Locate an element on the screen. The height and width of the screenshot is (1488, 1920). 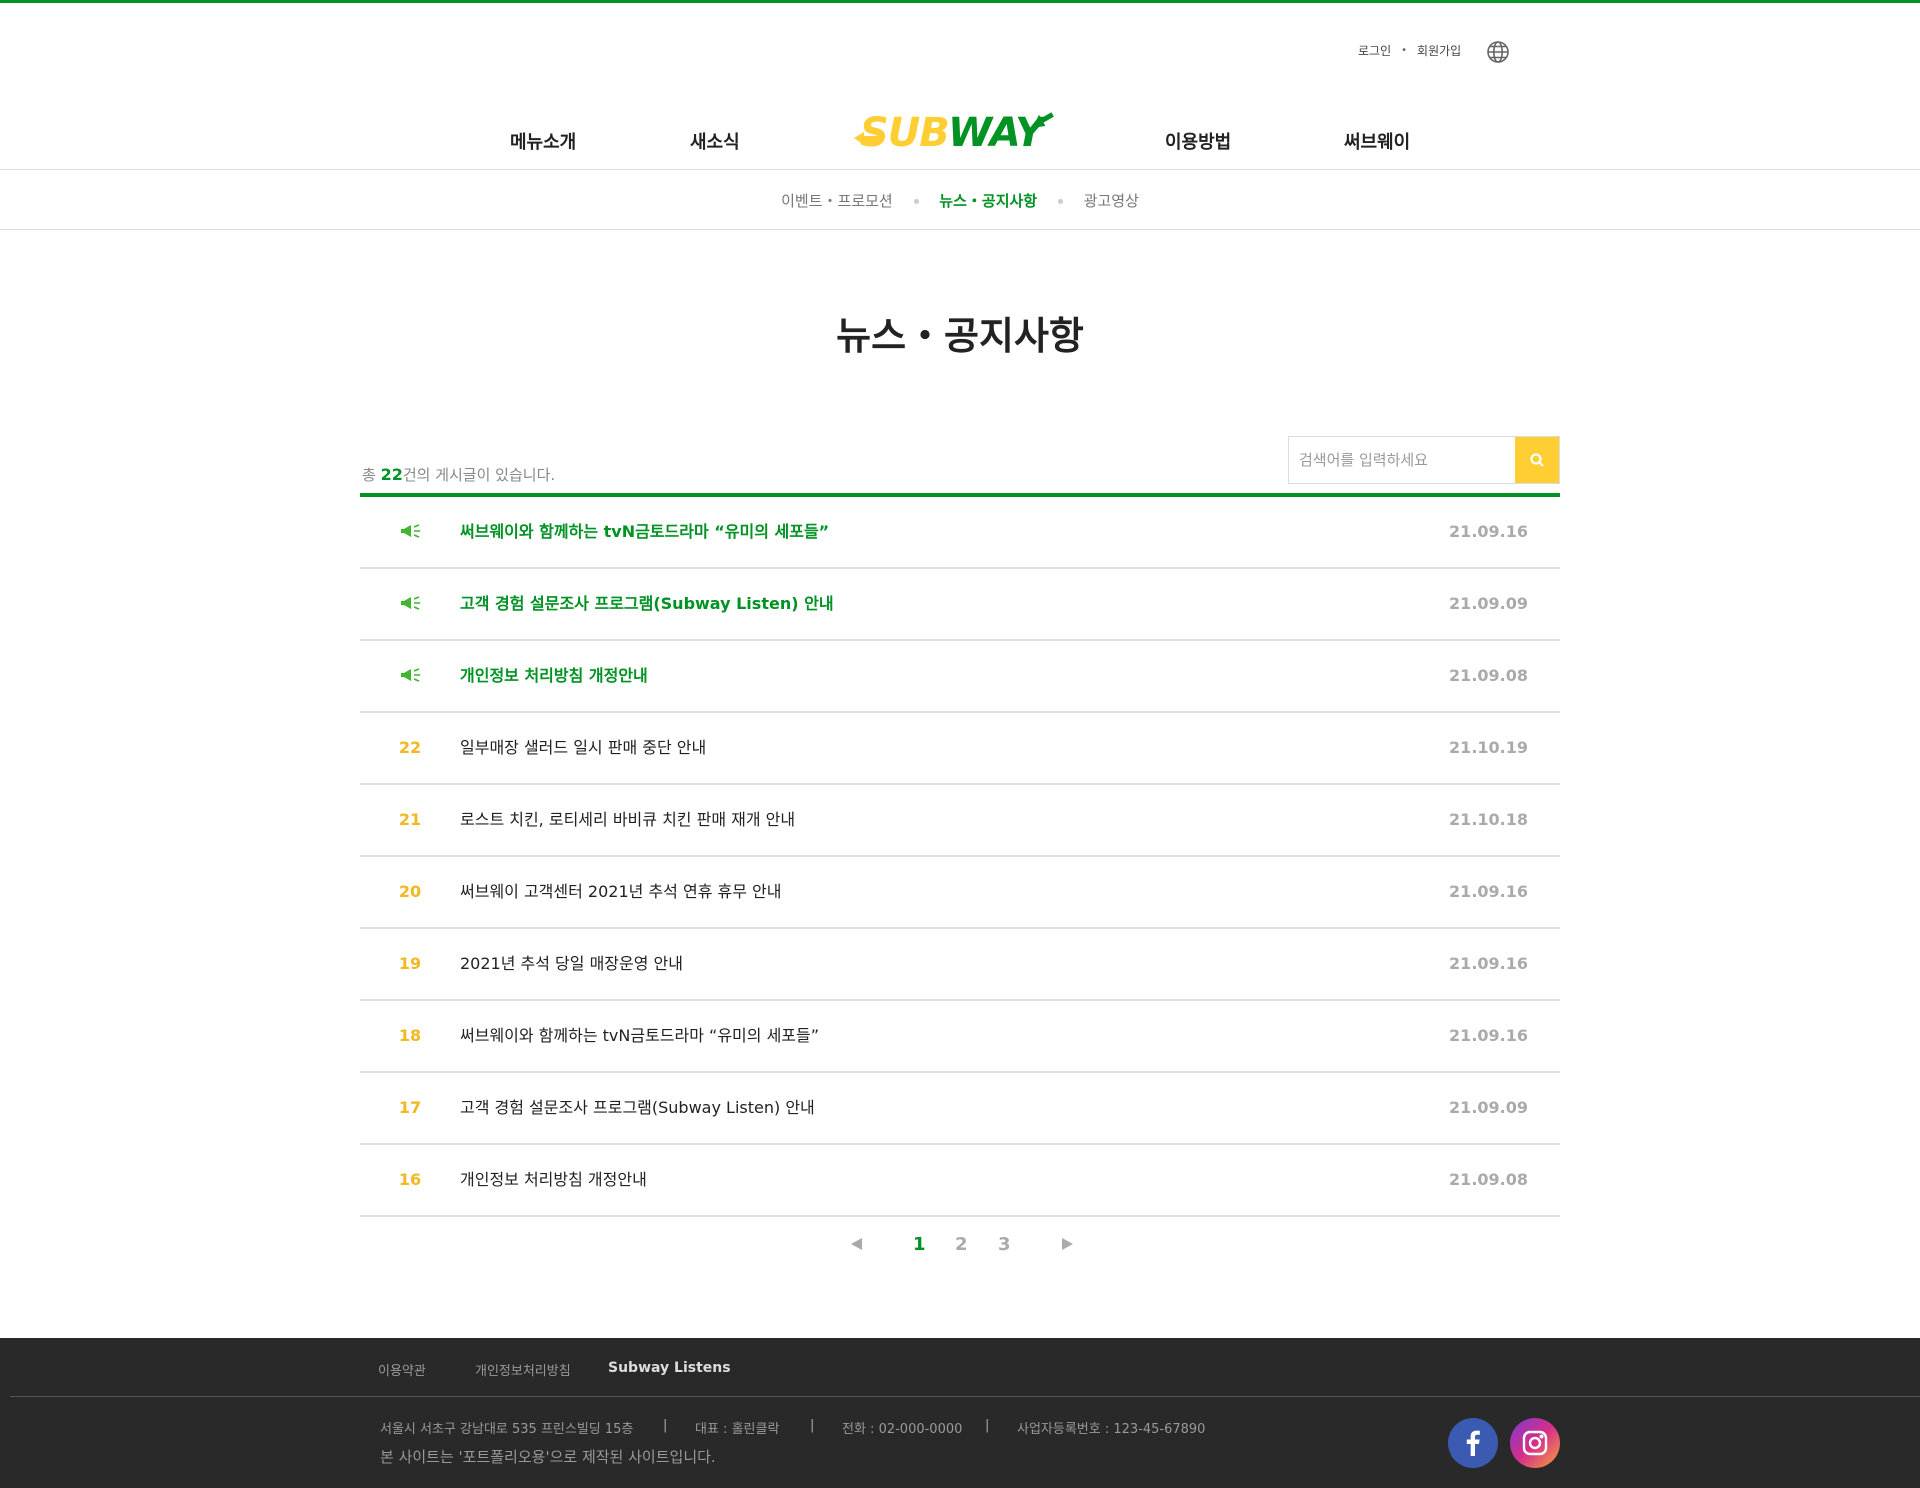
footer-links: 이용약관 개인정보처리방침 Subway Listens is located at coordinates (960, 1370).